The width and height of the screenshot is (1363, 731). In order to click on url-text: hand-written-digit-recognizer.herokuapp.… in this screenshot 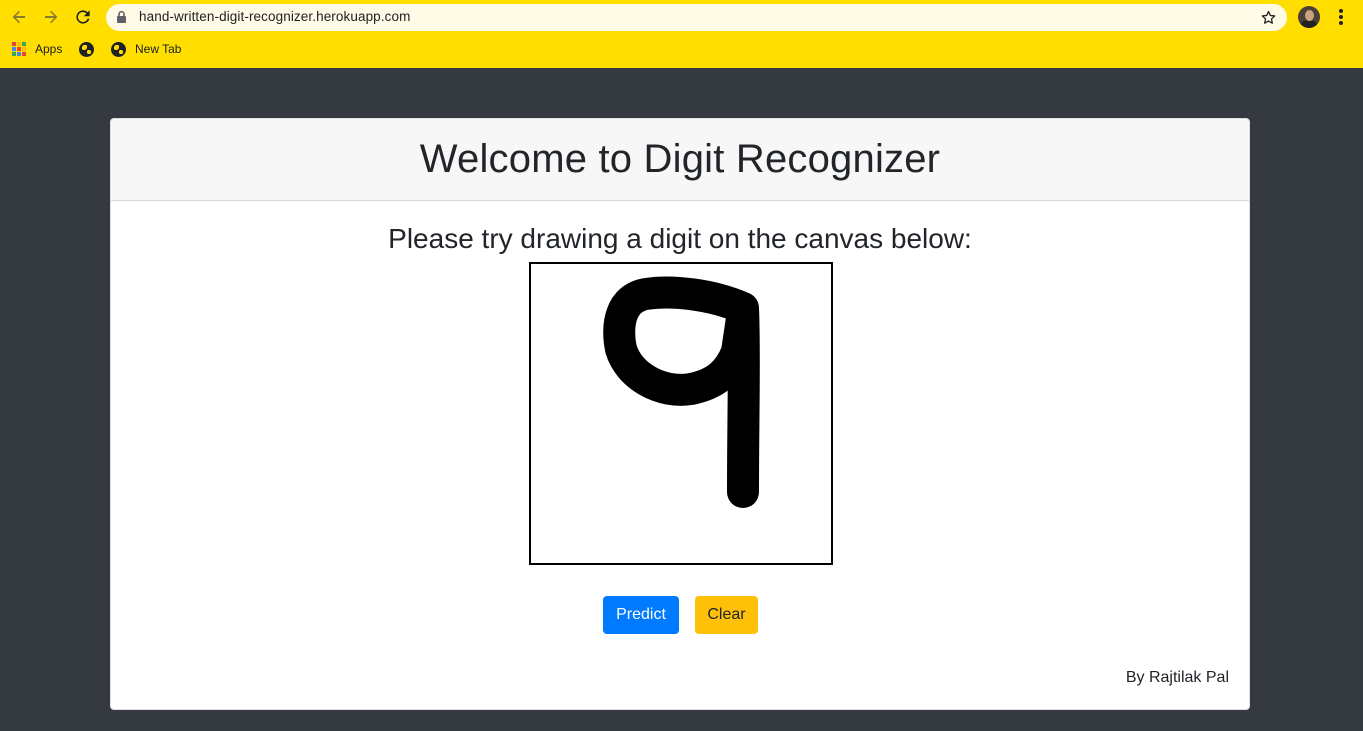, I will do `click(275, 16)`.